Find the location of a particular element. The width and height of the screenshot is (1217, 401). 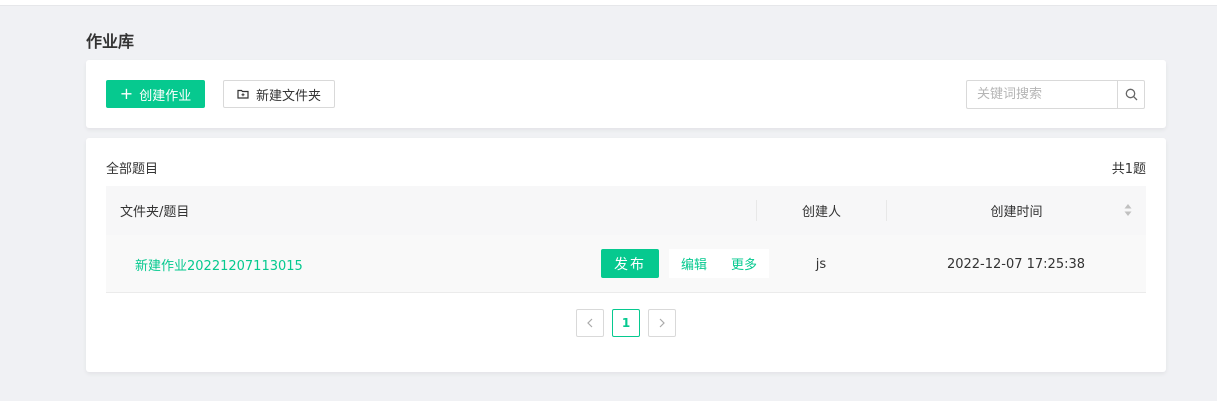

new-folder-label: 新建文件夹 is located at coordinates (288, 96).